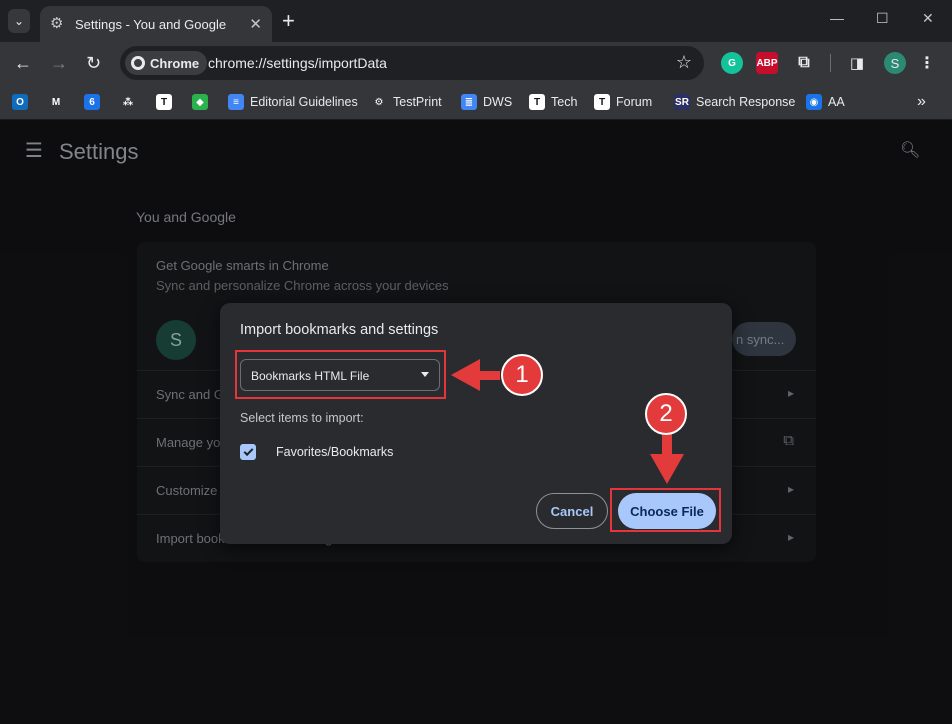  I want to click on bookmark-label: Editorial Guidelines, so click(304, 102).